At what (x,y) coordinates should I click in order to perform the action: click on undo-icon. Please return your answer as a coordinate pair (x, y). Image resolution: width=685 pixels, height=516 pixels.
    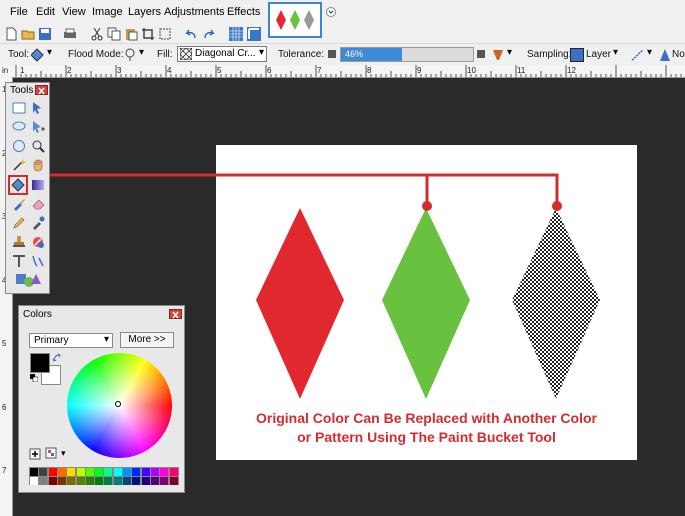
    Looking at the image, I should click on (191, 34).